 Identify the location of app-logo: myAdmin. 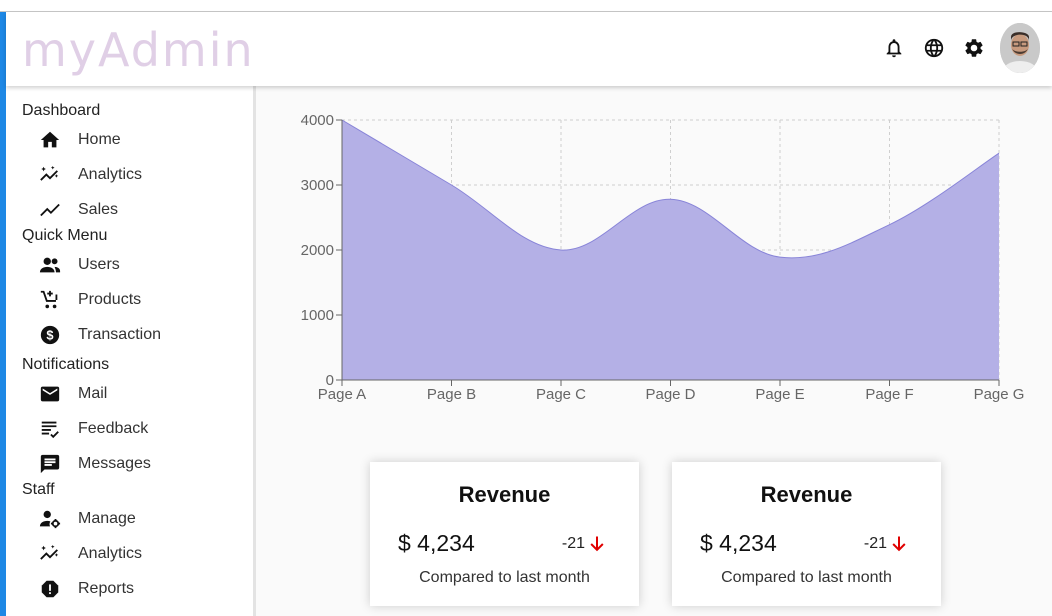
(138, 50).